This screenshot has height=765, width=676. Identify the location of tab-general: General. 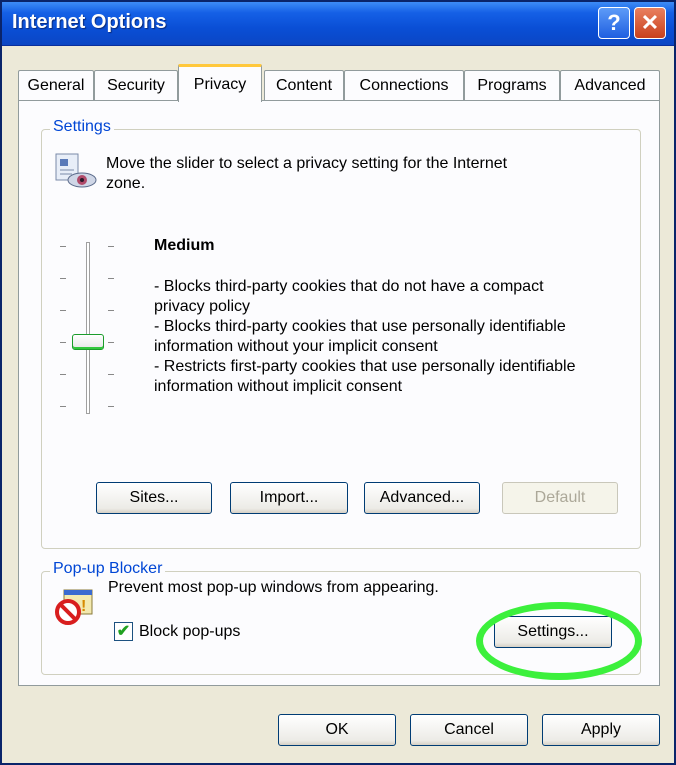
(56, 85).